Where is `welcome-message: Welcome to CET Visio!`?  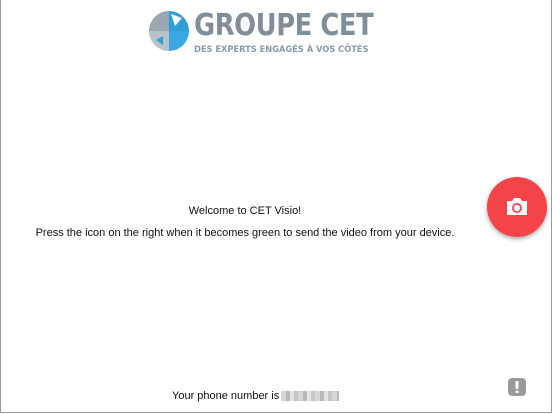
welcome-message: Welcome to CET Visio! is located at coordinates (245, 211).